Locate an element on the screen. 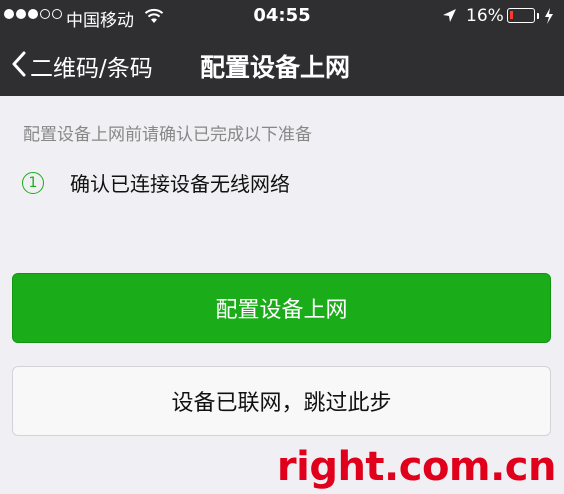  navigation-bar: 二维码/条码 配置设备上网 is located at coordinates (282, 65).